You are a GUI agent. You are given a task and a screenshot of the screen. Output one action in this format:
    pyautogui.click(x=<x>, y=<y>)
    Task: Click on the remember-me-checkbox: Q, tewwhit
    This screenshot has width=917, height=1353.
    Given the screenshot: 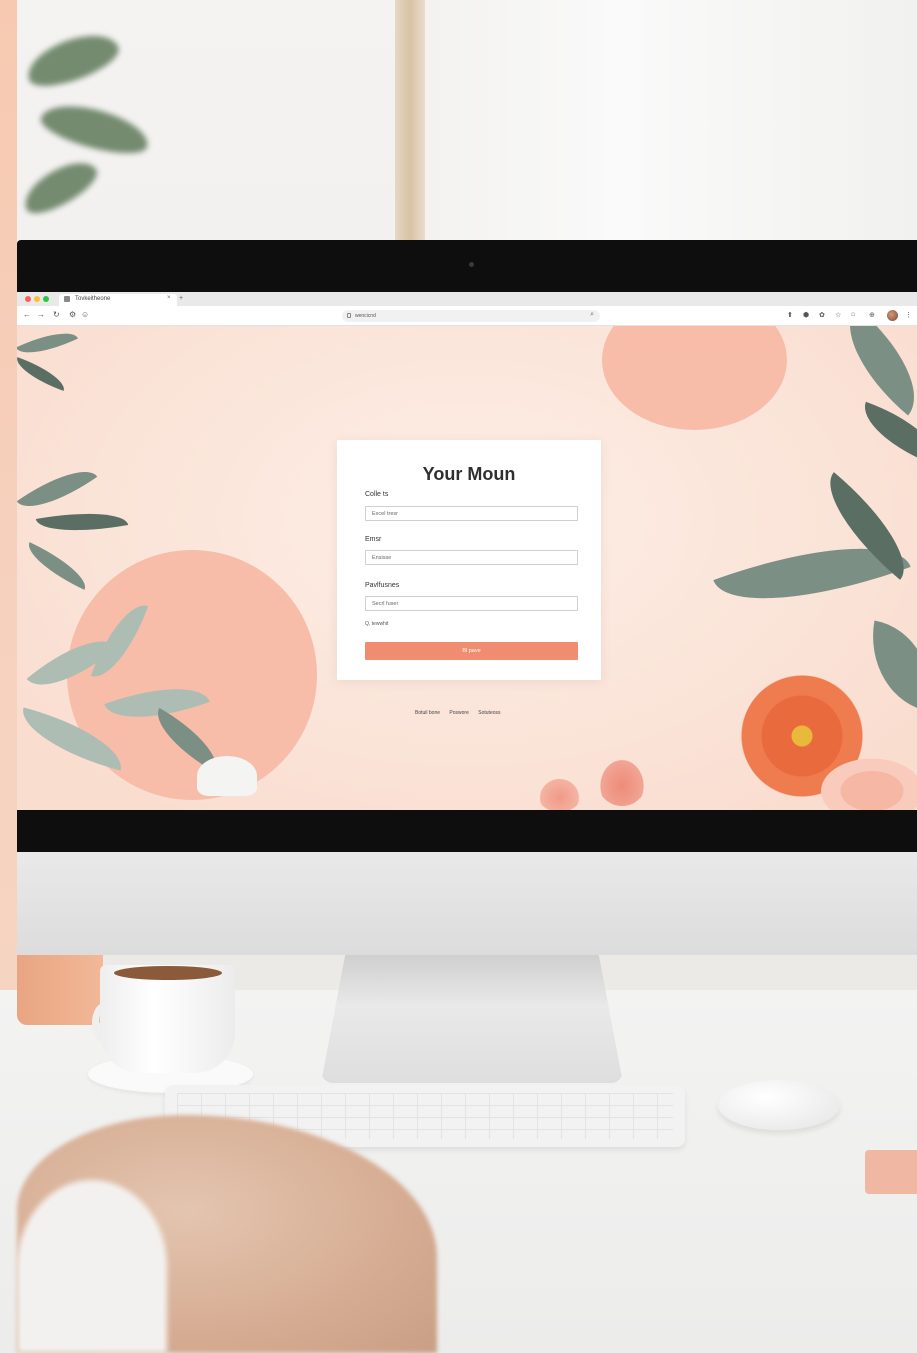 What is the action you would take?
    pyautogui.click(x=376, y=624)
    